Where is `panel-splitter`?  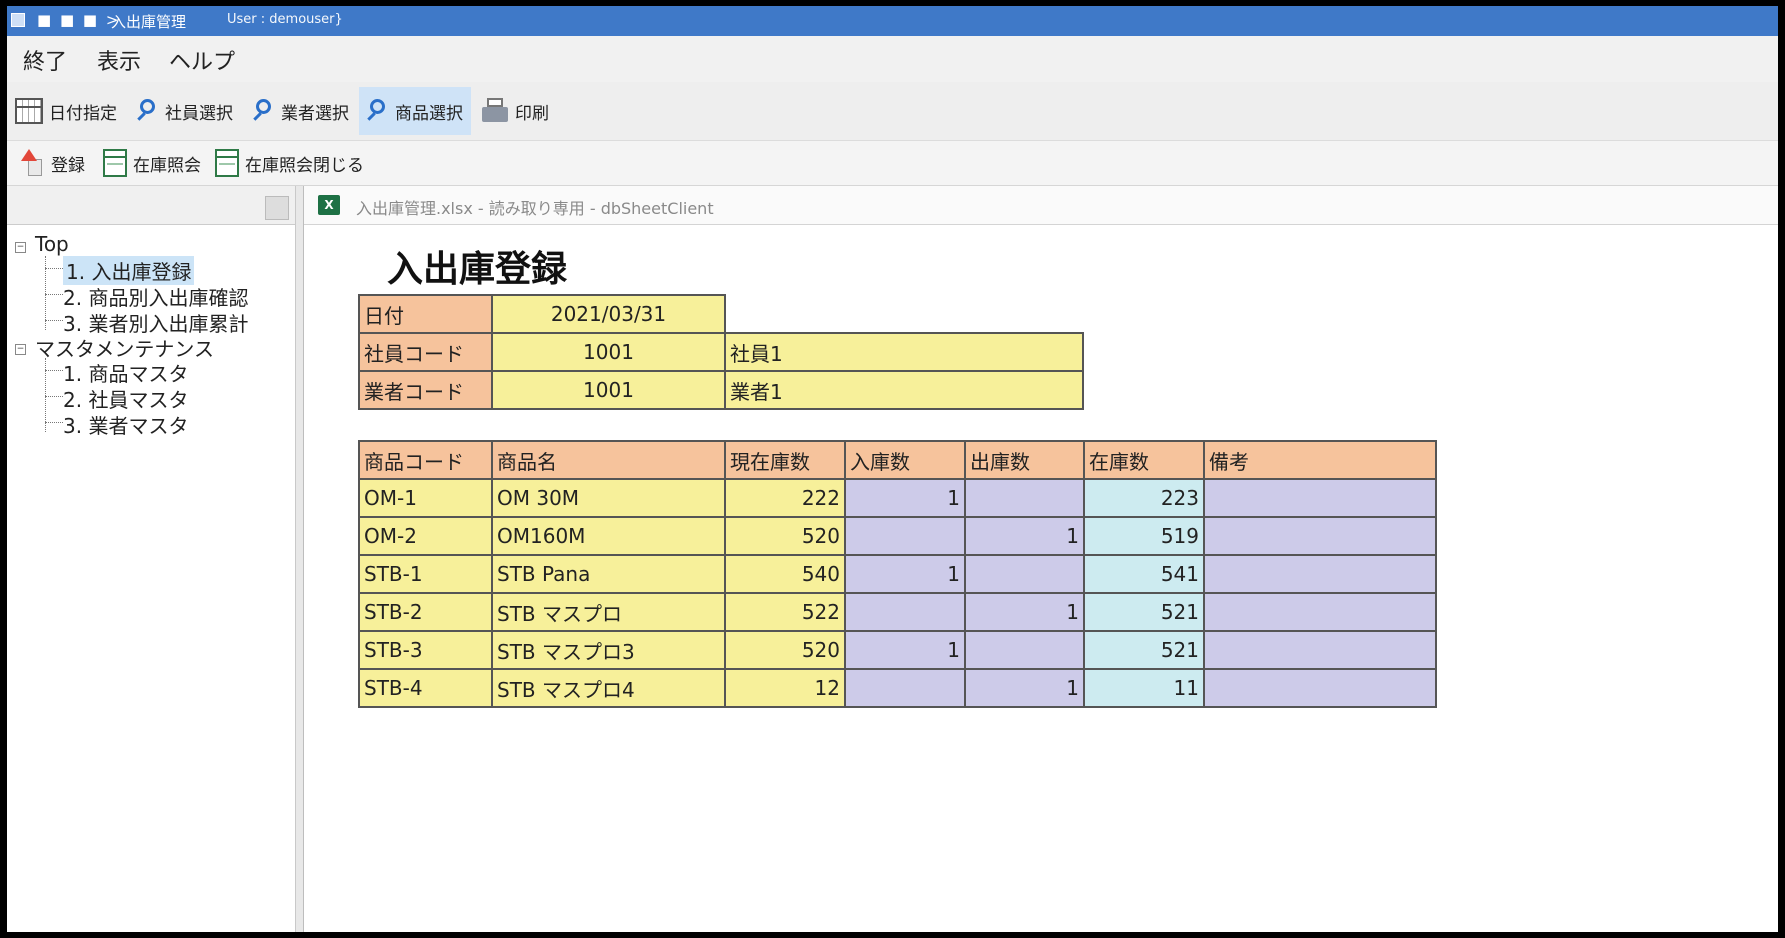
panel-splitter is located at coordinates (299, 559).